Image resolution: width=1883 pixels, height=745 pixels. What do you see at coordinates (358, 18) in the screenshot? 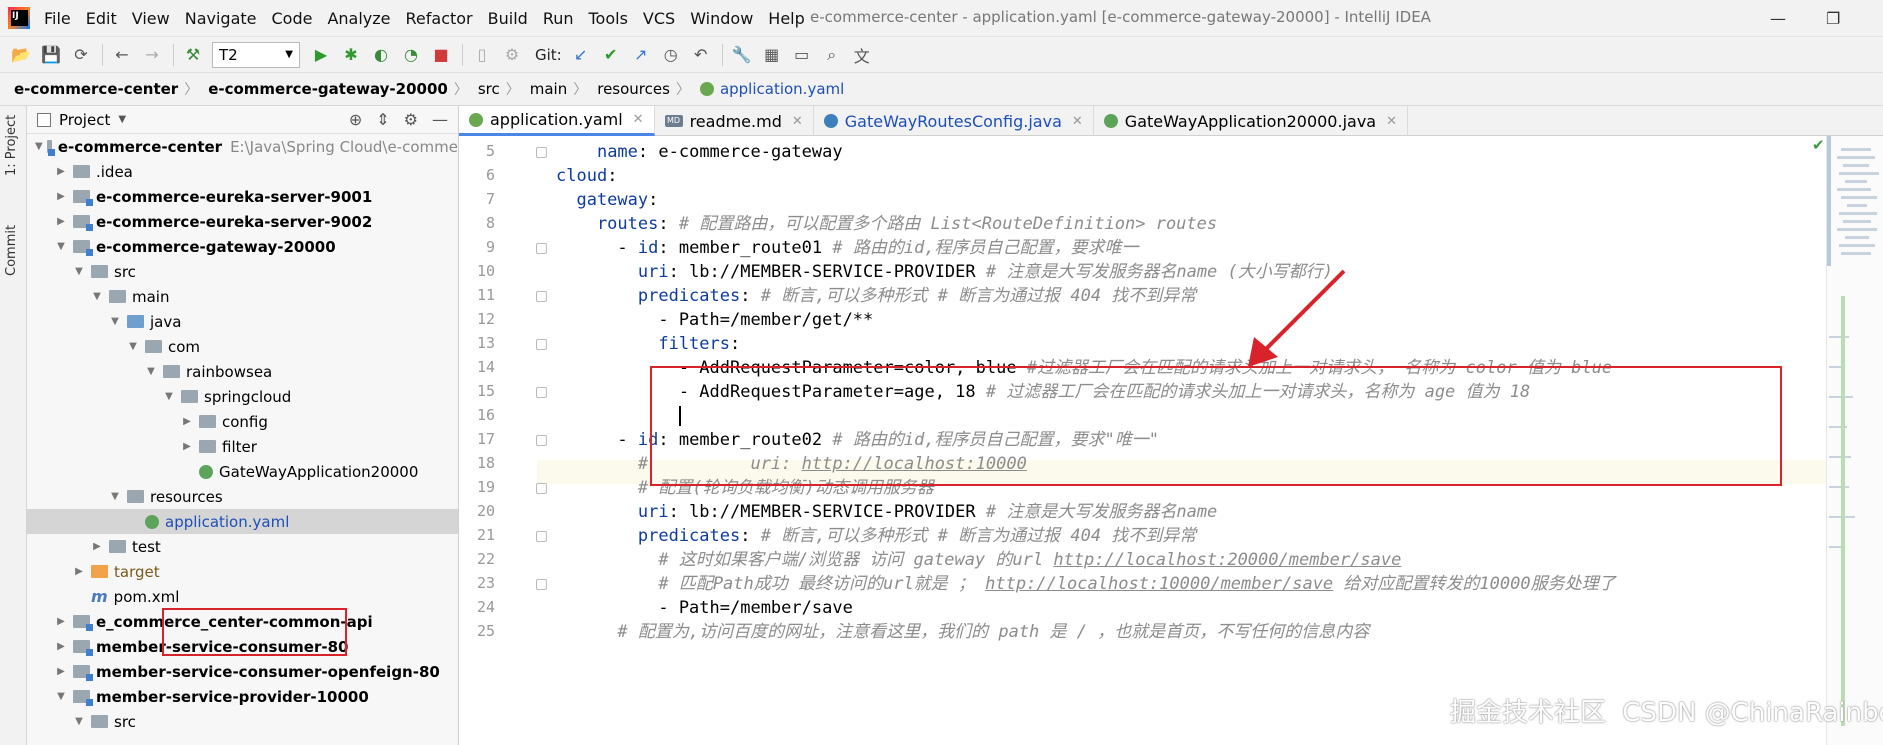
I see `menu-item-analyze: Analyze` at bounding box center [358, 18].